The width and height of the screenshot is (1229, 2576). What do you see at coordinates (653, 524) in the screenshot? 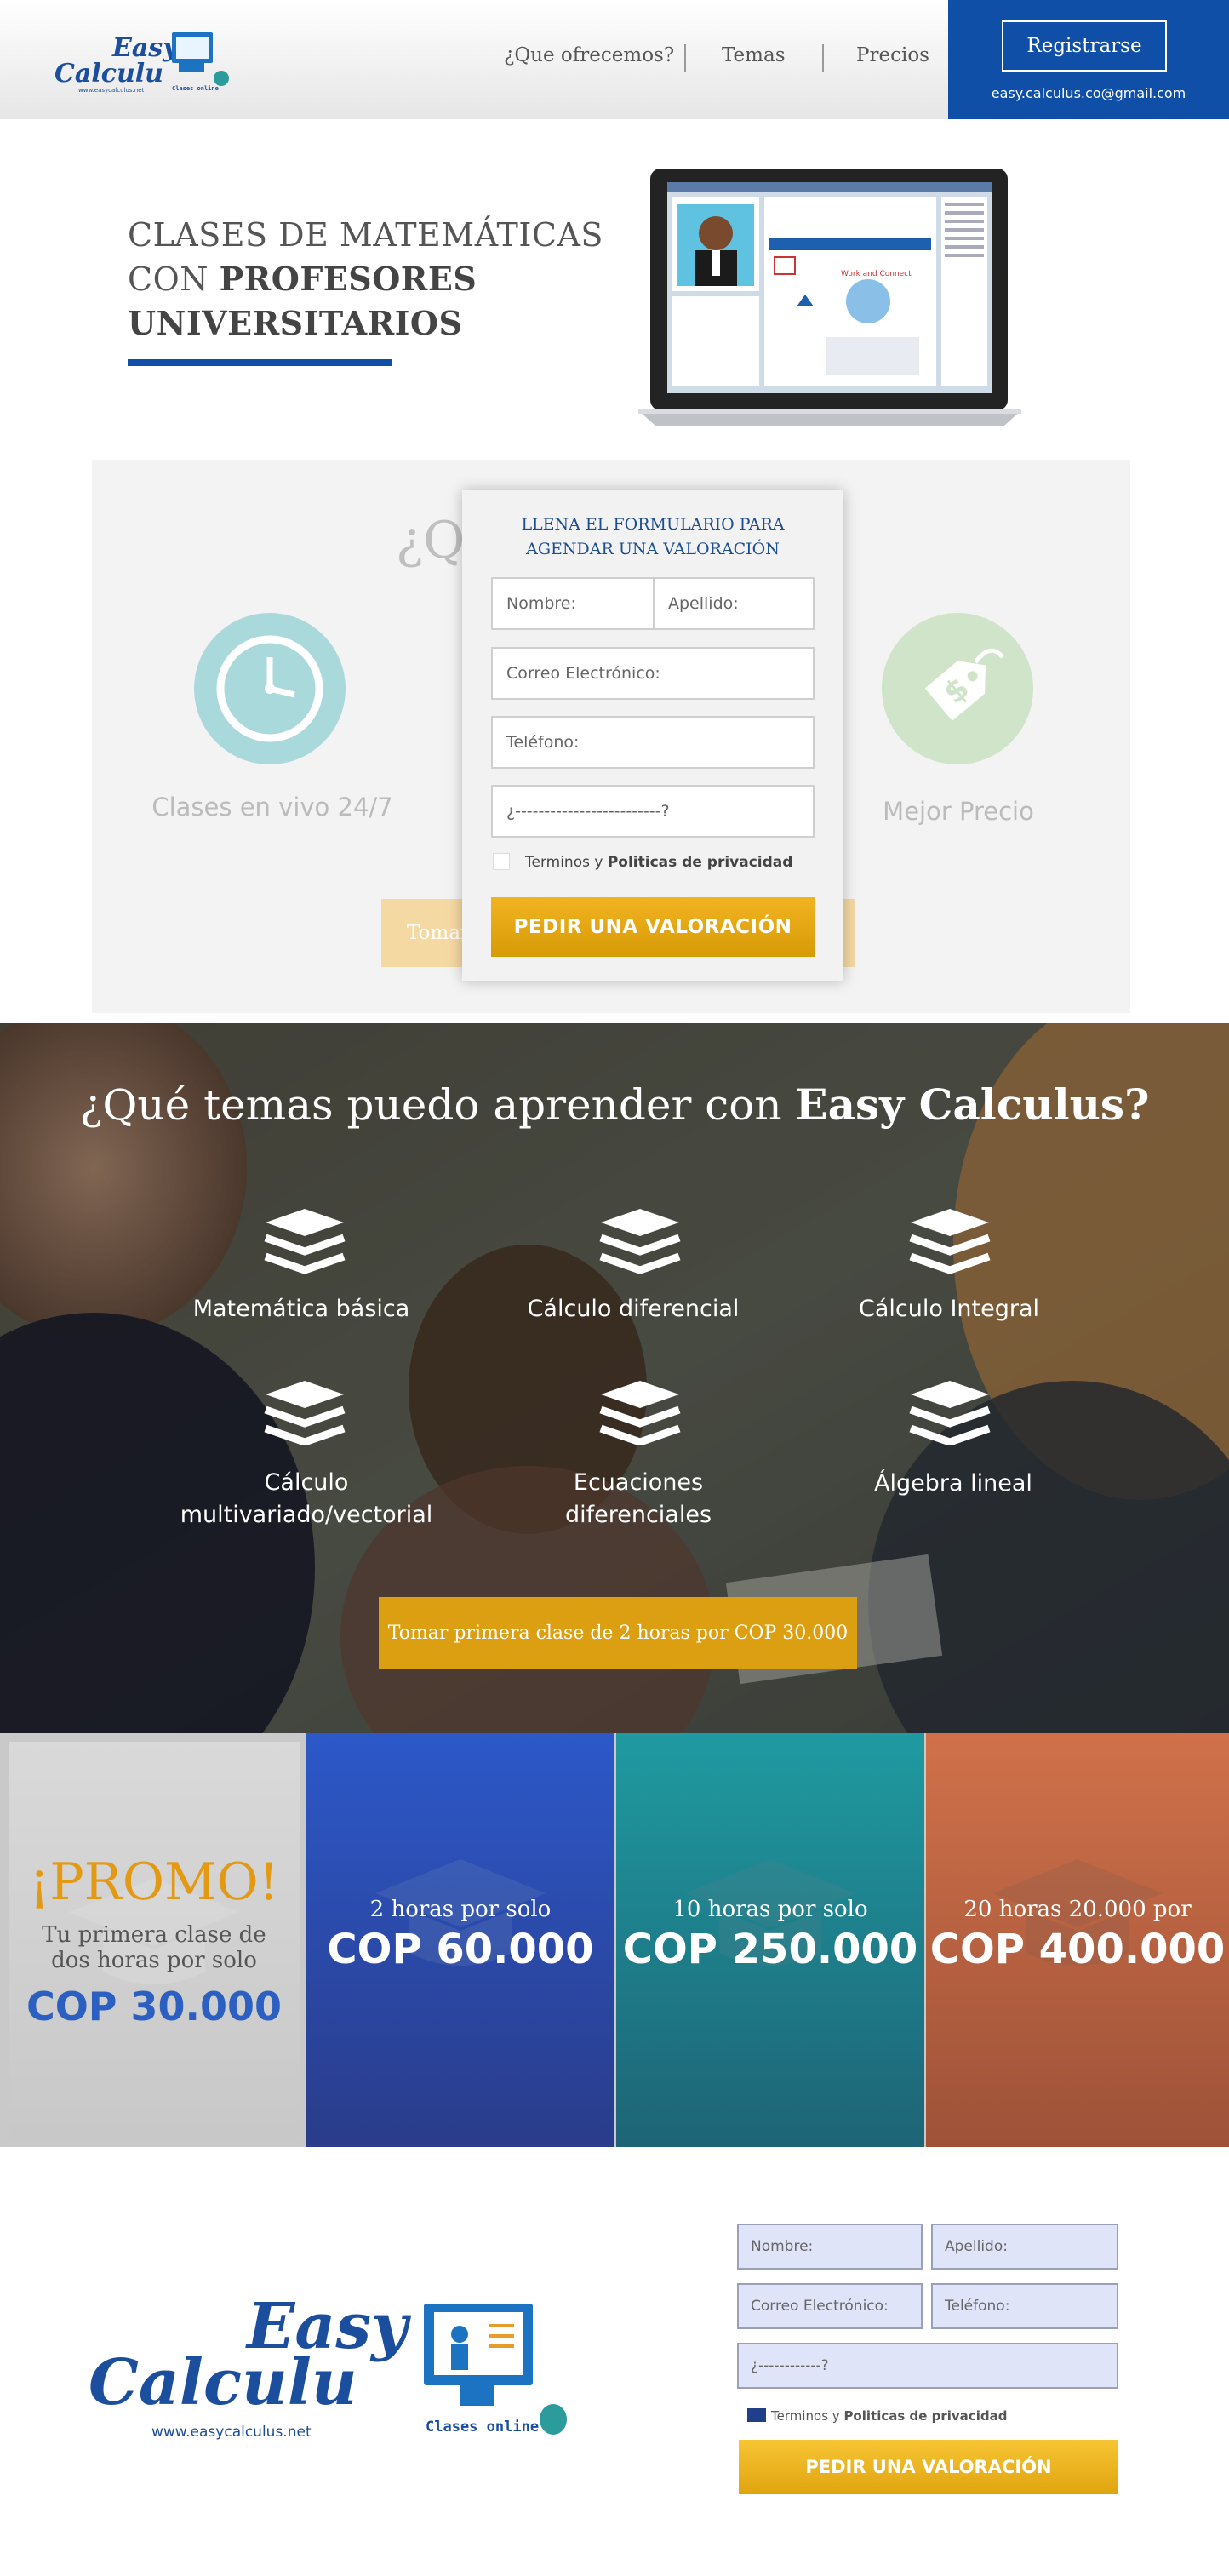
I see `form-title-line1: LLENA EL FORMULARIO PARA` at bounding box center [653, 524].